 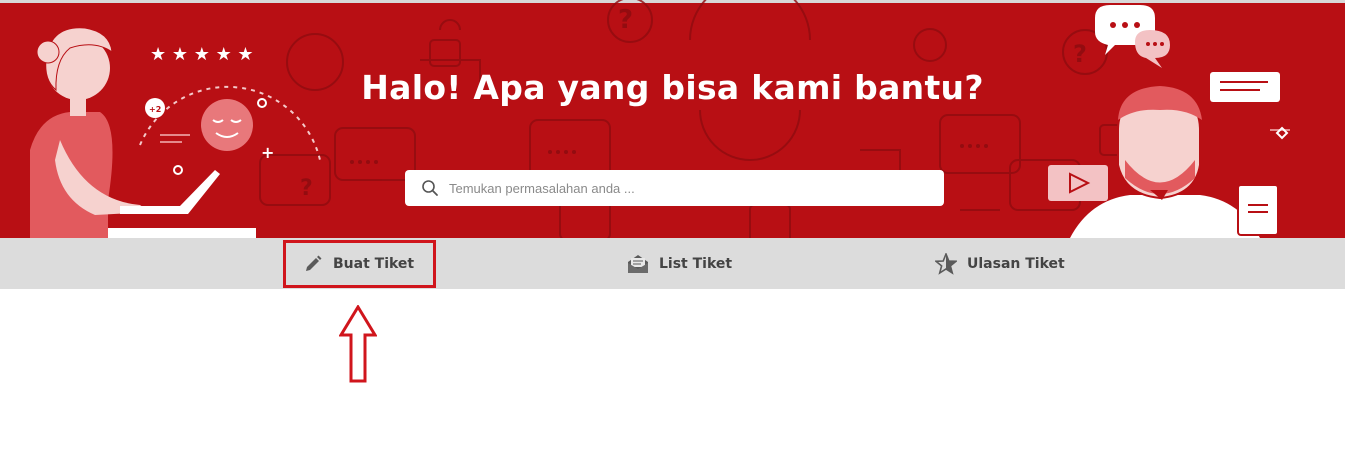 What do you see at coordinates (638, 263) in the screenshot?
I see `envelope-open-icon` at bounding box center [638, 263].